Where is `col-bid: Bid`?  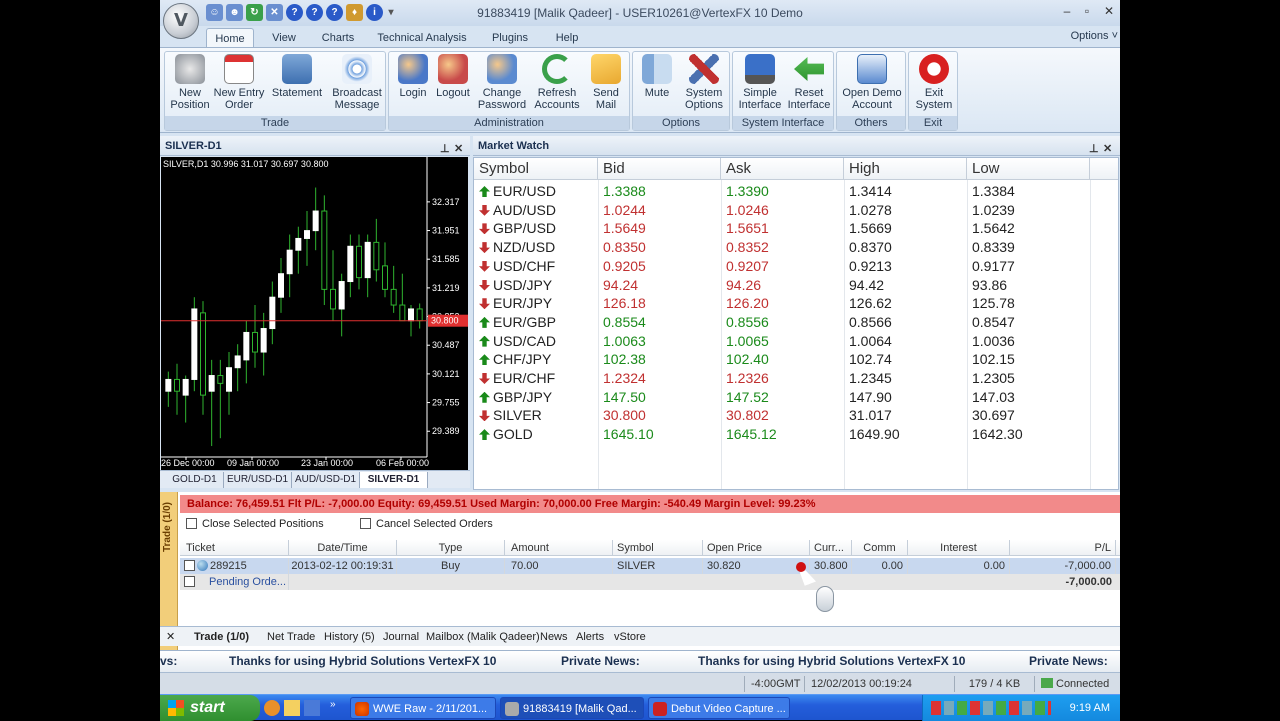 col-bid: Bid is located at coordinates (659, 169).